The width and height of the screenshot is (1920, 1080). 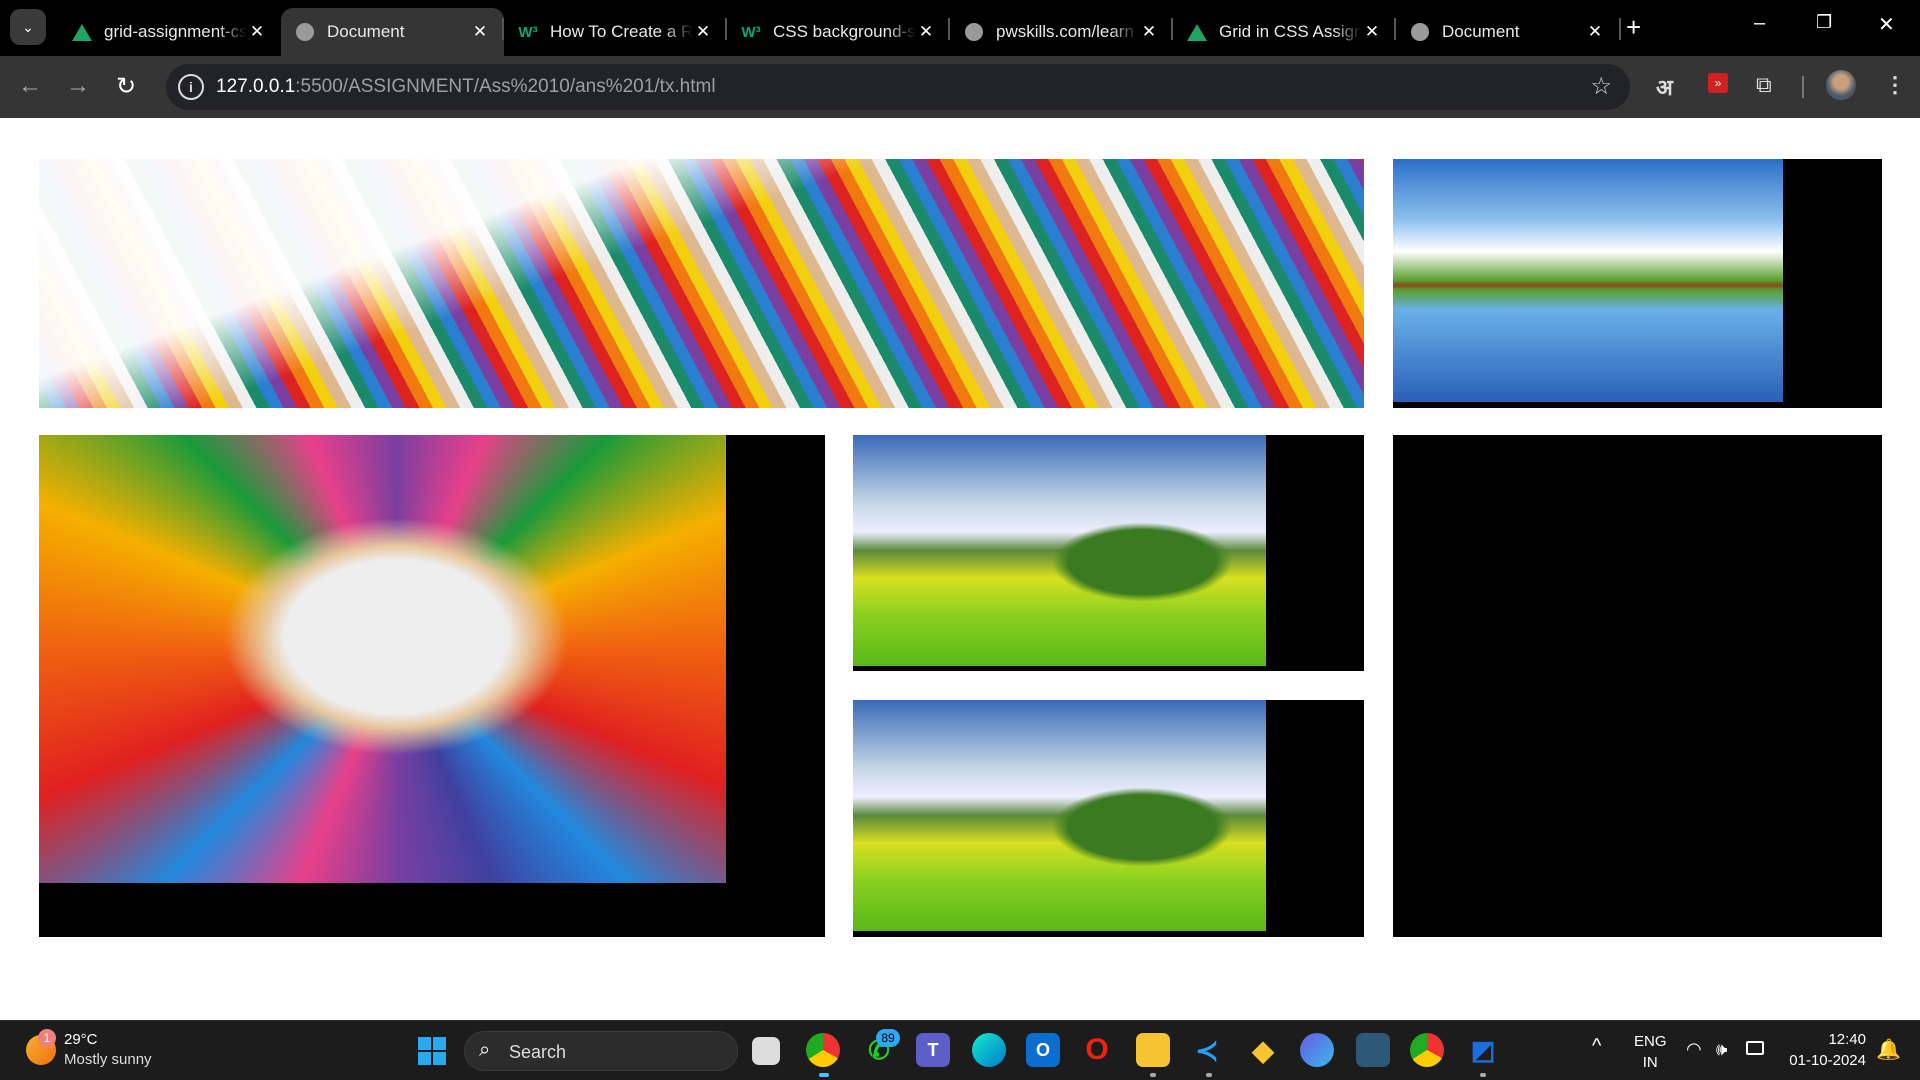 What do you see at coordinates (1427, 1050) in the screenshot?
I see `chrome-profile-icon` at bounding box center [1427, 1050].